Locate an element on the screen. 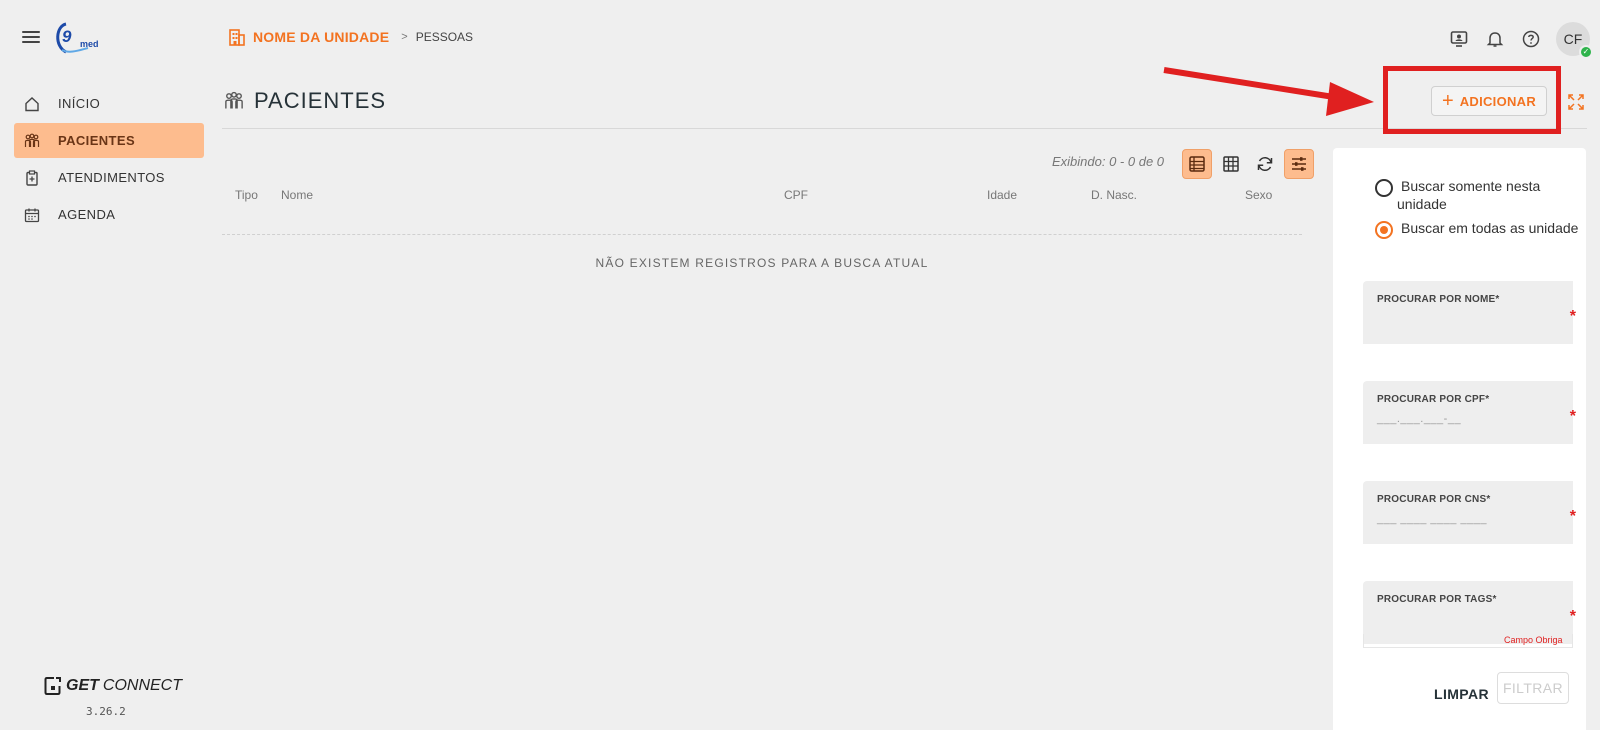 This screenshot has width=1600, height=730. sidebar-item-label: ATENDIMENTOS is located at coordinates (111, 177).